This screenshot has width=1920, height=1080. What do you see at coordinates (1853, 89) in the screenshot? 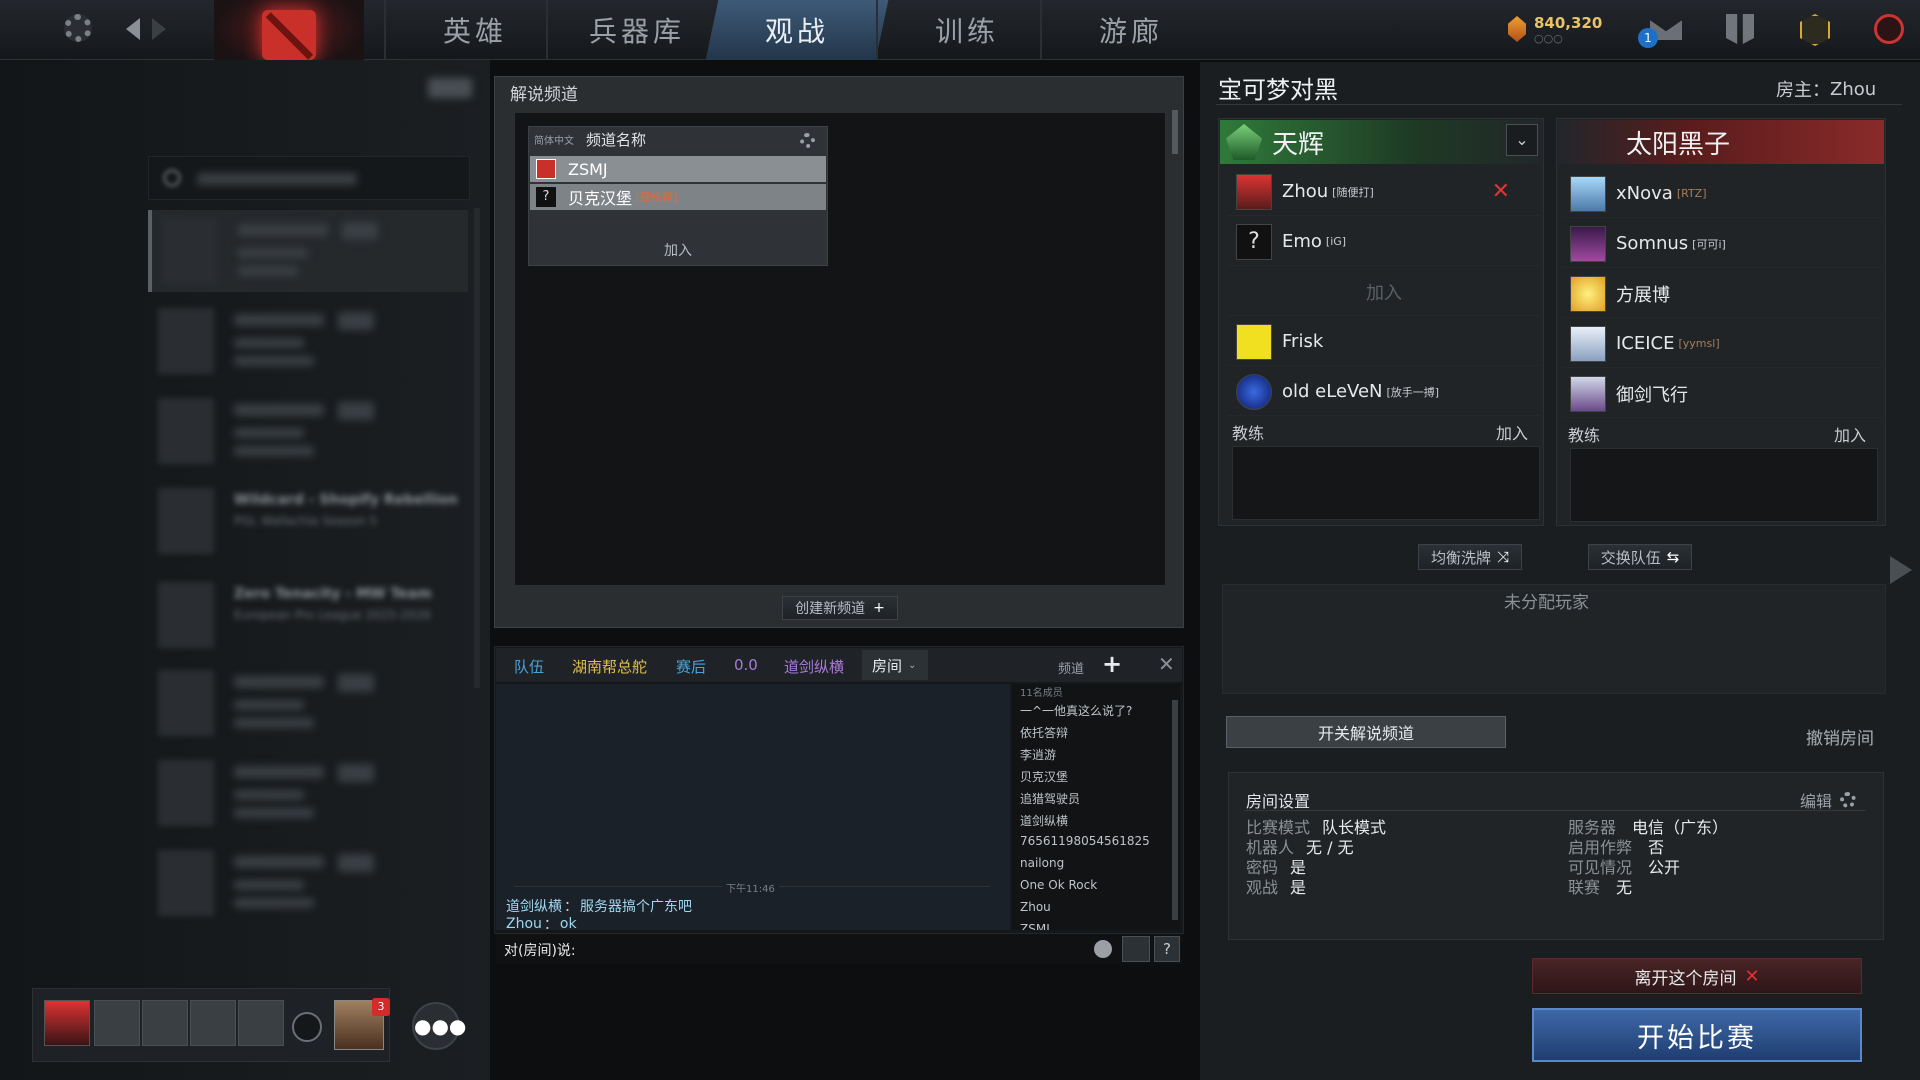
I see `host-name: Zhou` at bounding box center [1853, 89].